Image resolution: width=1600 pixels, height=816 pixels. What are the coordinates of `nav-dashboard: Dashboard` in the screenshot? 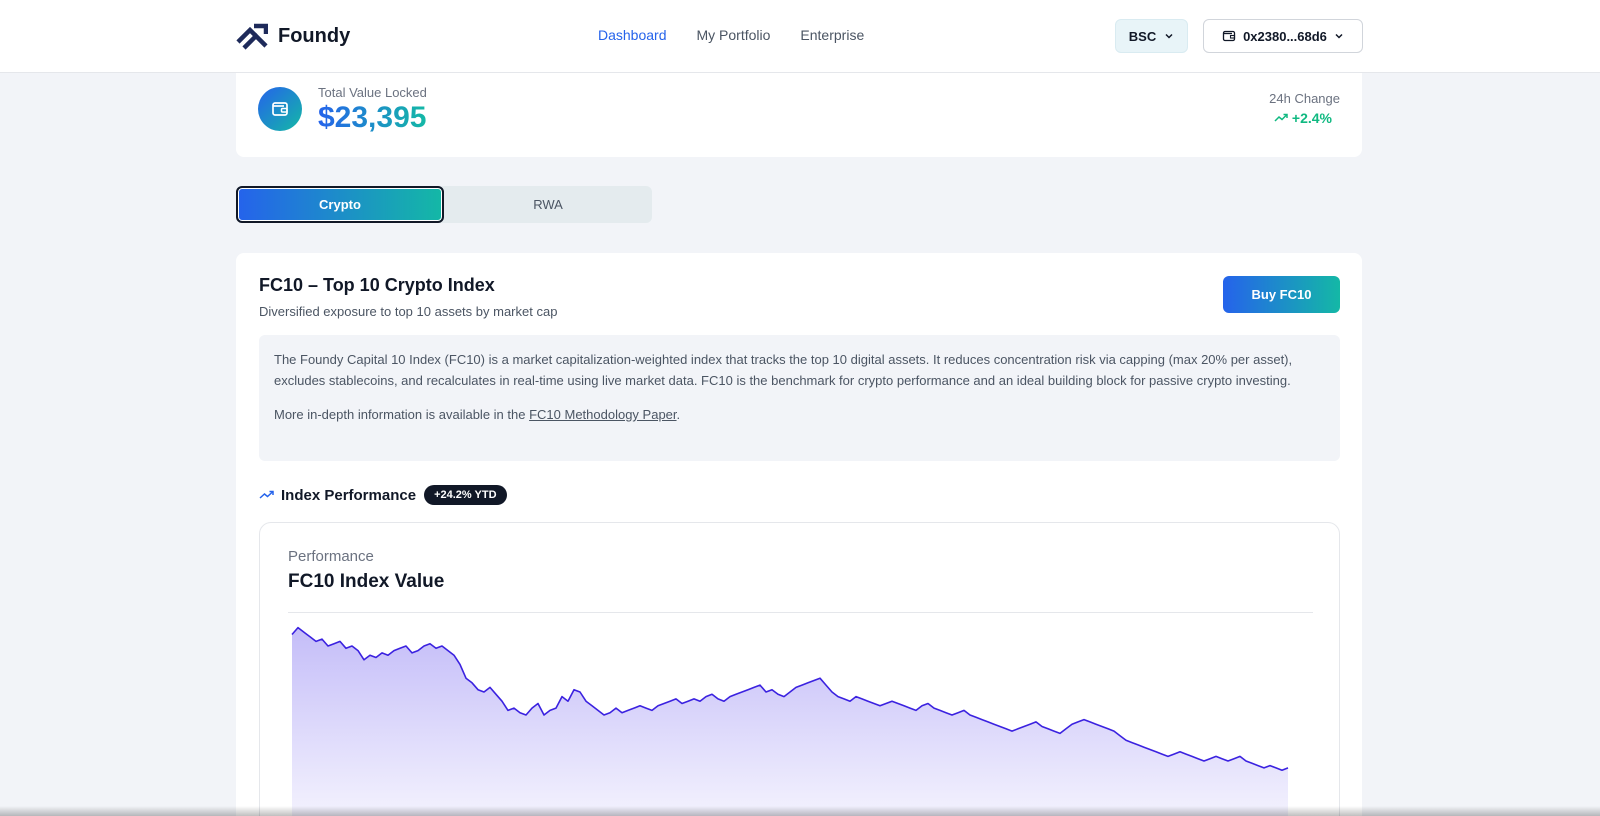 It's located at (632, 35).